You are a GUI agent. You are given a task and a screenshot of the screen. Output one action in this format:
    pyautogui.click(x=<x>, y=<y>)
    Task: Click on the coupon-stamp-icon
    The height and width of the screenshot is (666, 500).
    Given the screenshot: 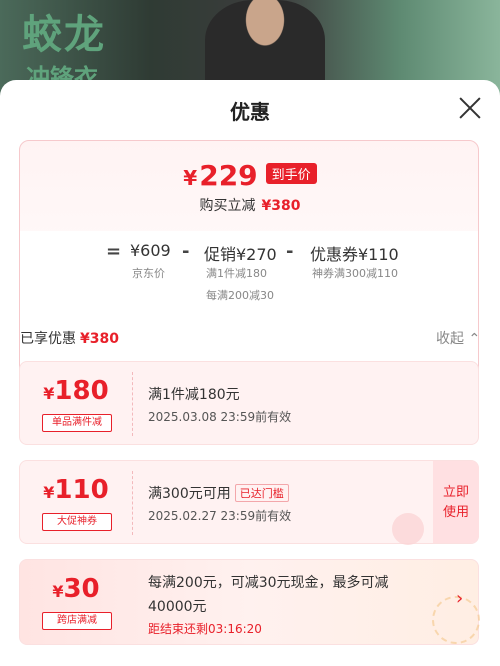 What is the action you would take?
    pyautogui.click(x=408, y=529)
    